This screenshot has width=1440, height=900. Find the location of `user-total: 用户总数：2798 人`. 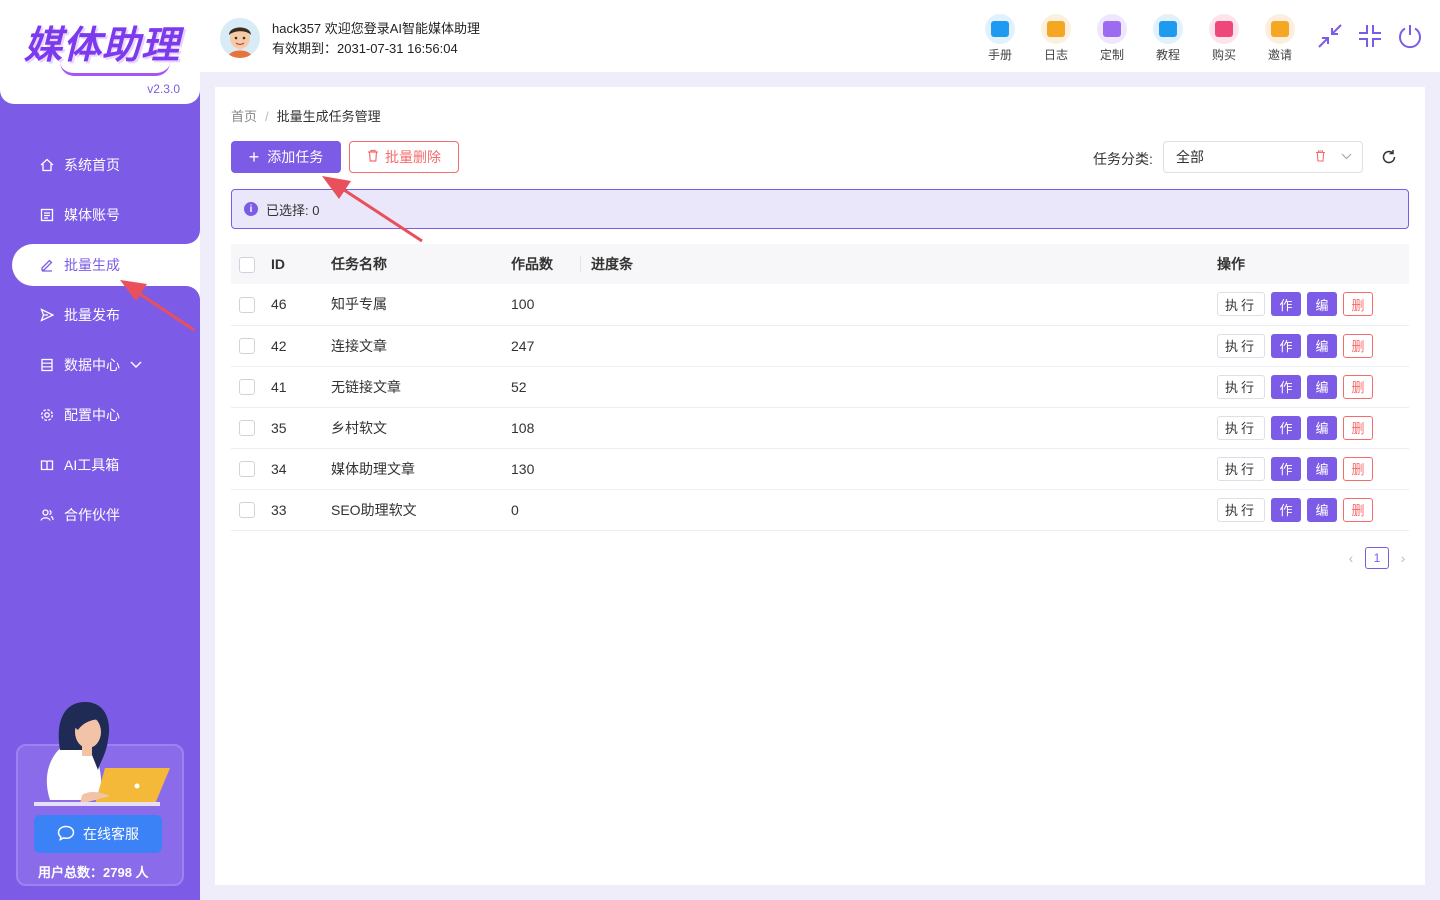

user-total: 用户总数：2798 人 is located at coordinates (93, 872).